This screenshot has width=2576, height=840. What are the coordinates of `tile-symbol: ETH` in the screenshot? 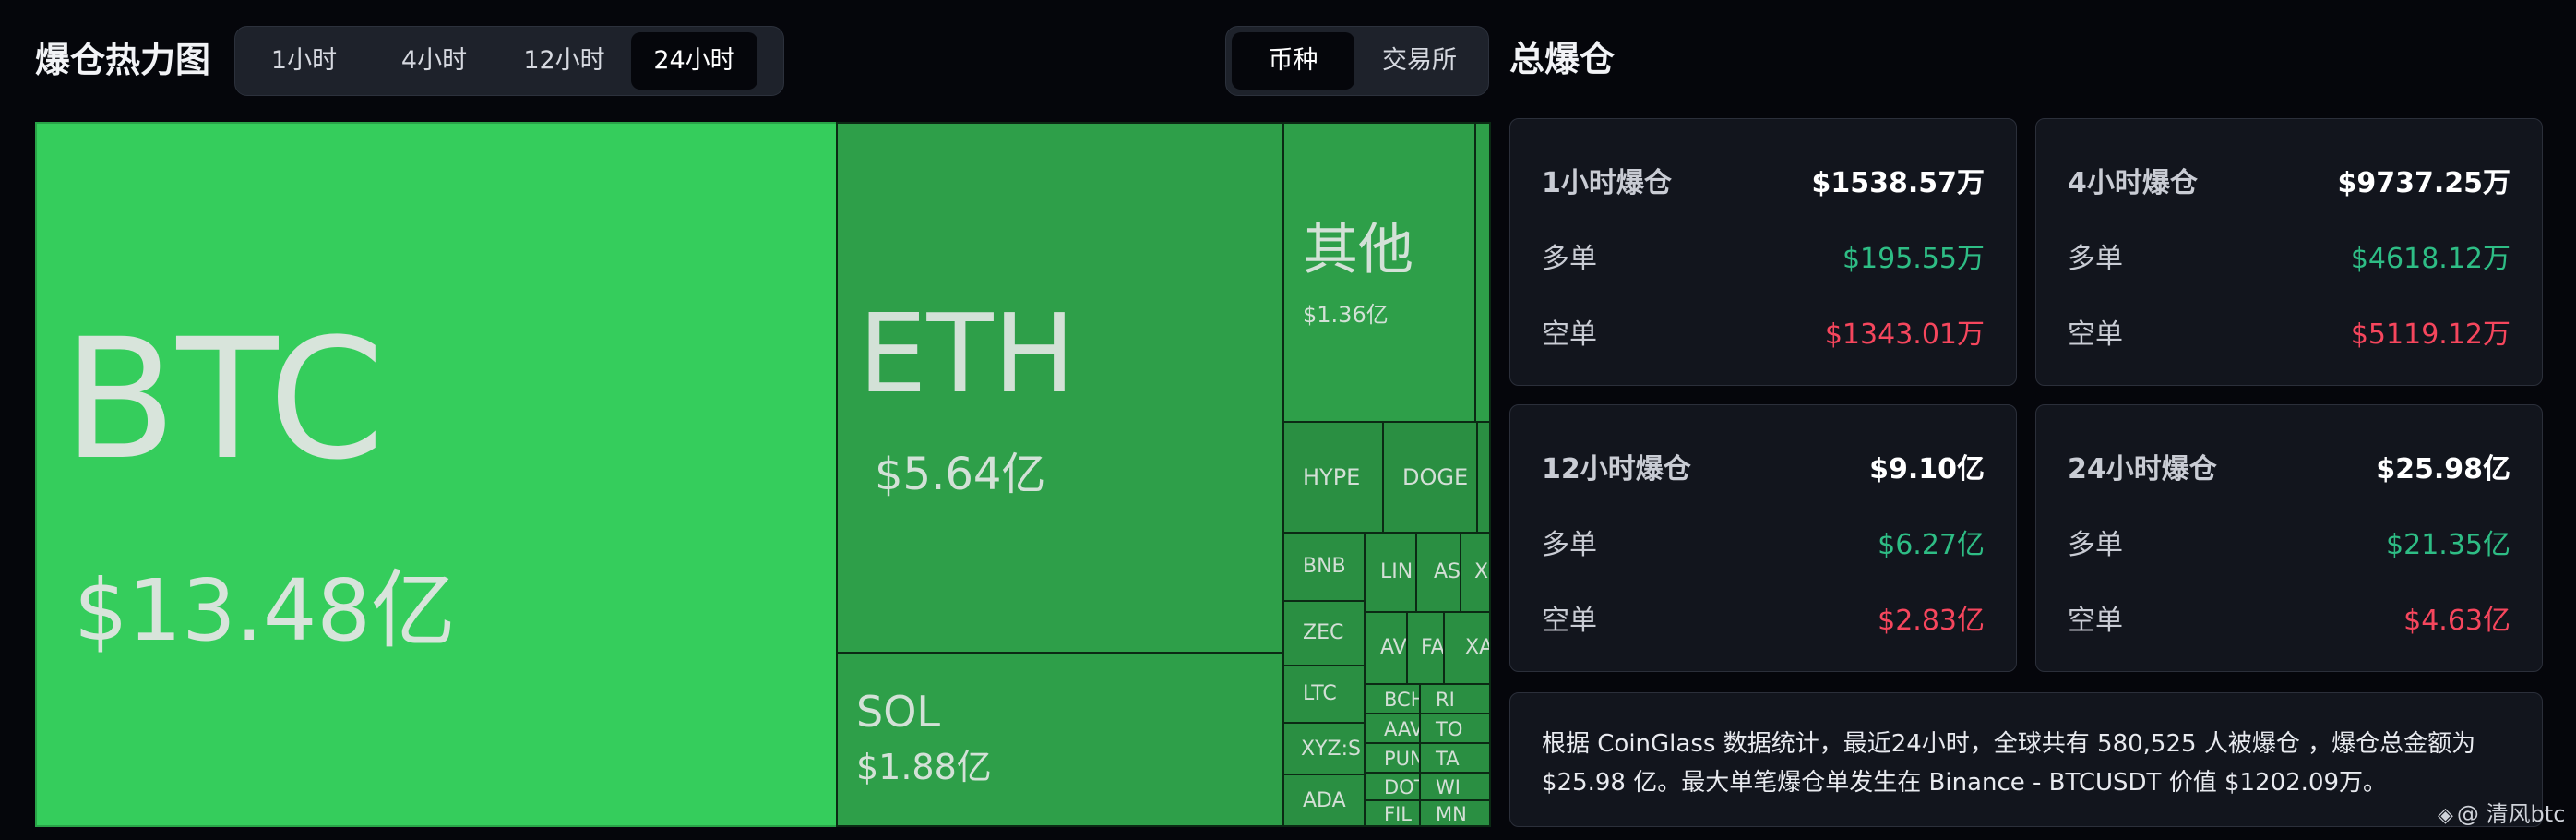 It's located at (967, 353).